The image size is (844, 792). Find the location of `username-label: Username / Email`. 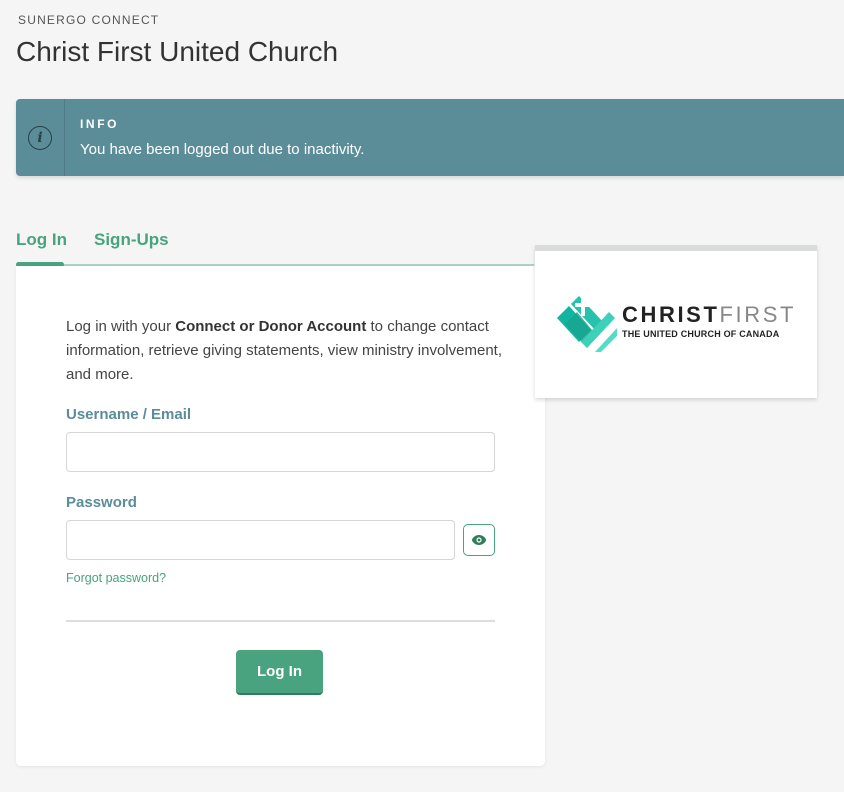

username-label: Username / Email is located at coordinates (129, 414).